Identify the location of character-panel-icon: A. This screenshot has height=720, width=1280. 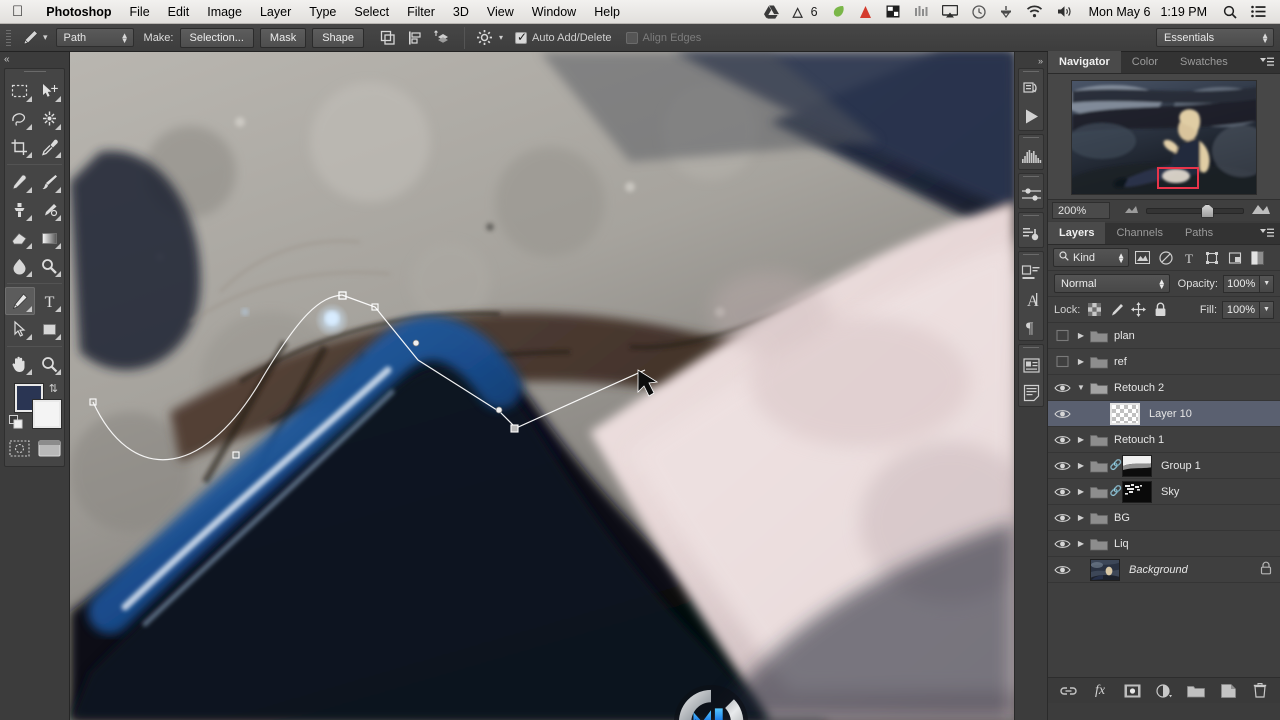
(1031, 299).